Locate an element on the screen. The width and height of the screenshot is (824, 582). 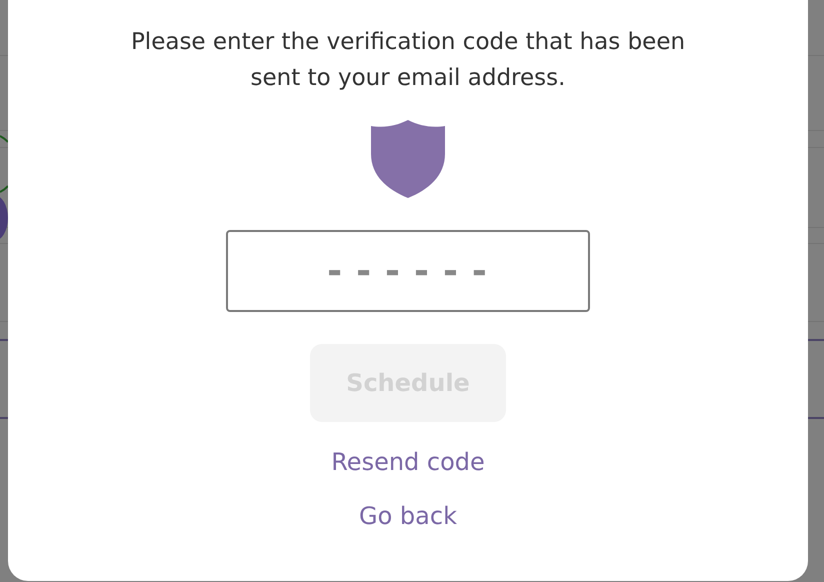
text-link: Go back is located at coordinates (408, 516).